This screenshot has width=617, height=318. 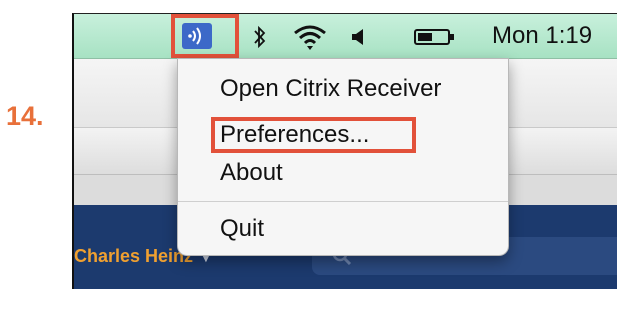 I want to click on menubar-clock: Mon 1:19, so click(x=542, y=36).